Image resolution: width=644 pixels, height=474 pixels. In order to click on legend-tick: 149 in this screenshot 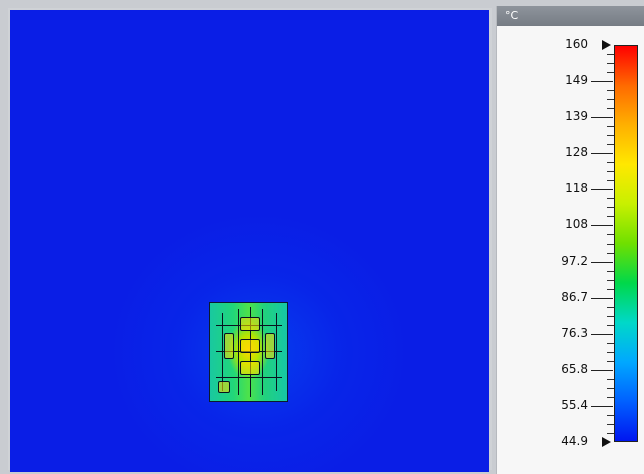, I will do `click(555, 81)`.